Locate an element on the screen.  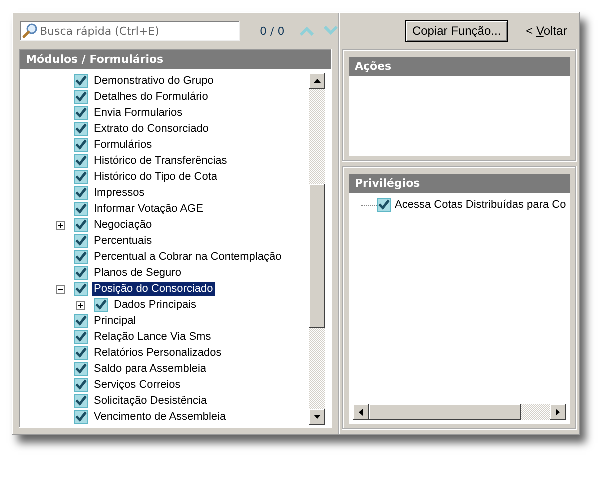
tree-item: Histórico de Transferências is located at coordinates (161, 161).